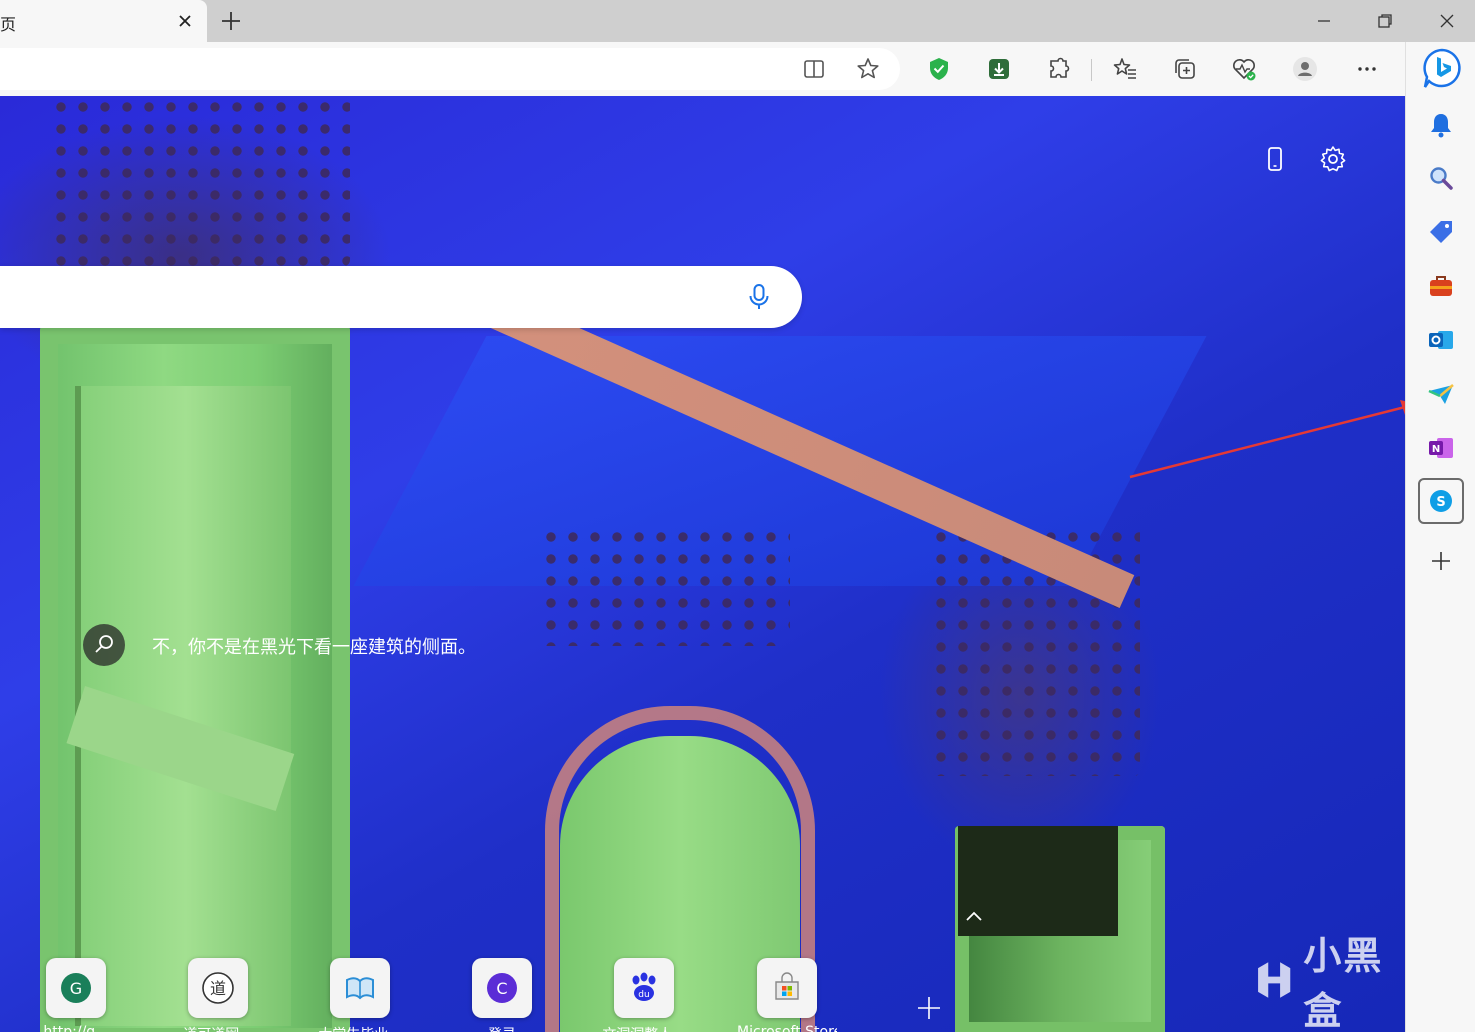 The height and width of the screenshot is (1032, 1475). I want to click on image-search-icon, so click(104, 645).